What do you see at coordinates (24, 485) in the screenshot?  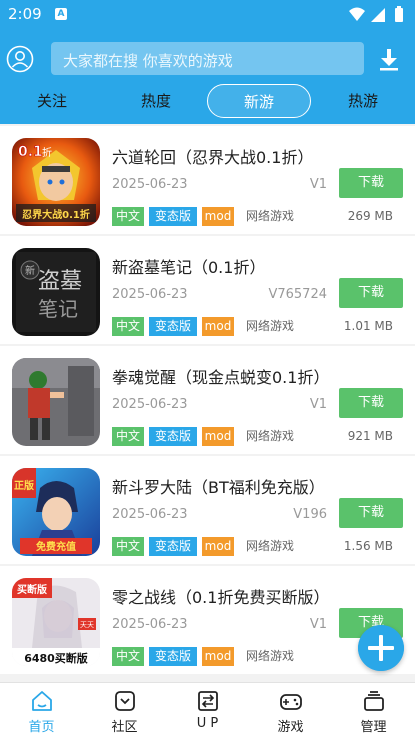 I see `icon-text: 正版` at bounding box center [24, 485].